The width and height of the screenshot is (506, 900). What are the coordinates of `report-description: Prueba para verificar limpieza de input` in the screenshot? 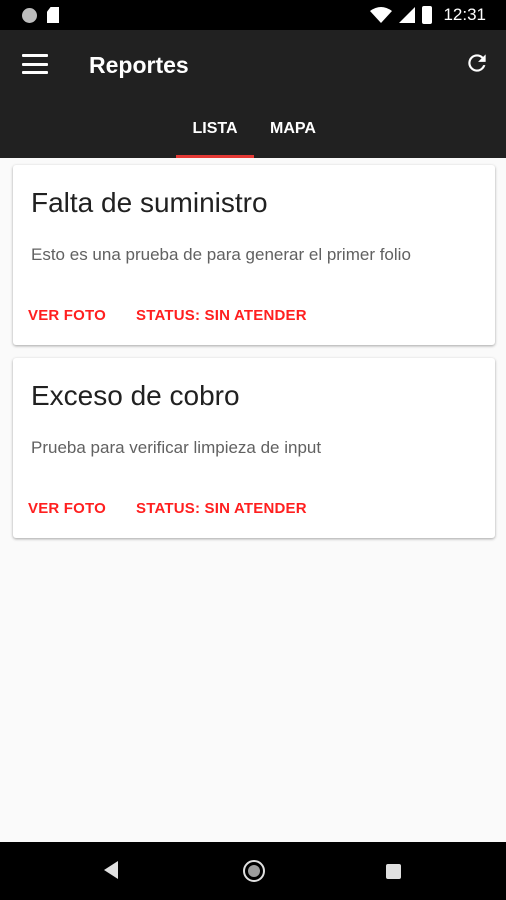 It's located at (176, 447).